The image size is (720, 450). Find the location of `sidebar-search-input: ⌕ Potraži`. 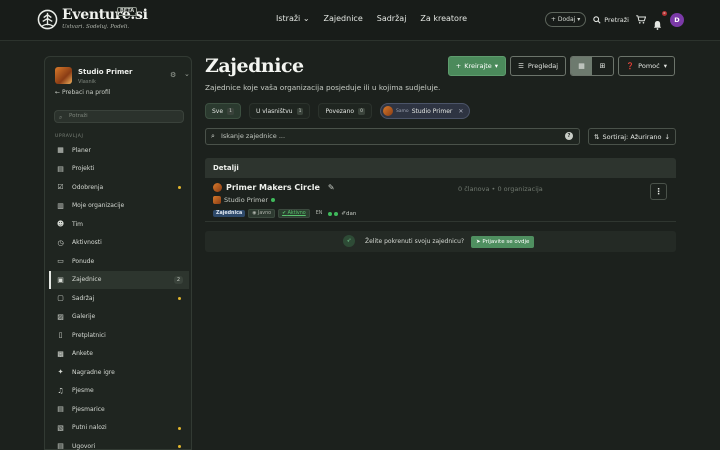

sidebar-search-input: ⌕ Potraži is located at coordinates (119, 116).